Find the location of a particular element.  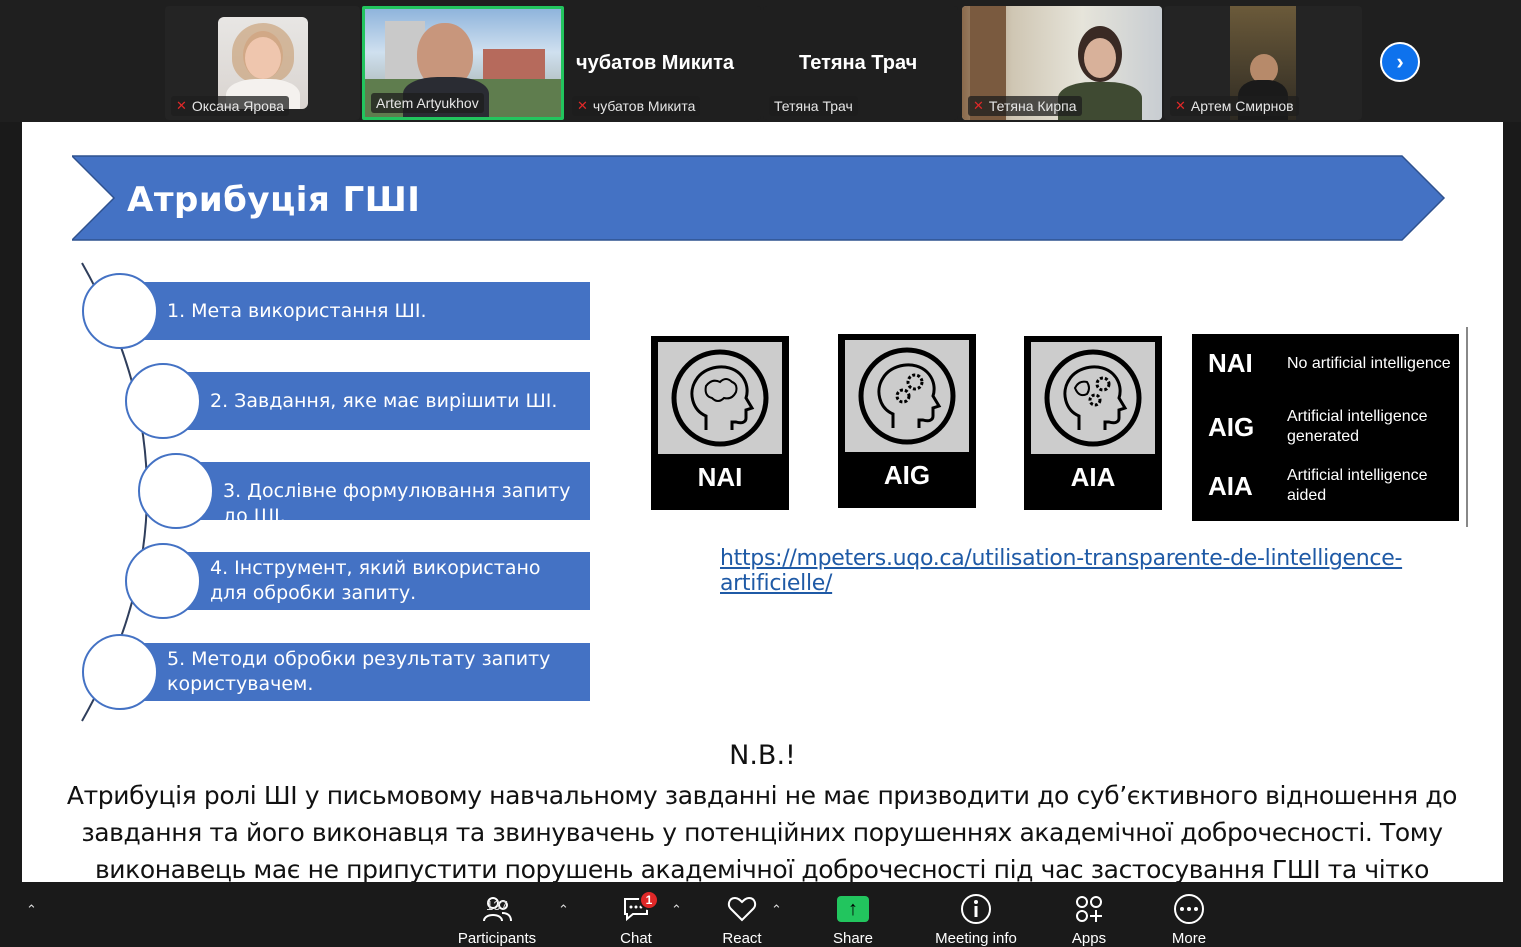

legend-abbr: AIA is located at coordinates (1230, 485).